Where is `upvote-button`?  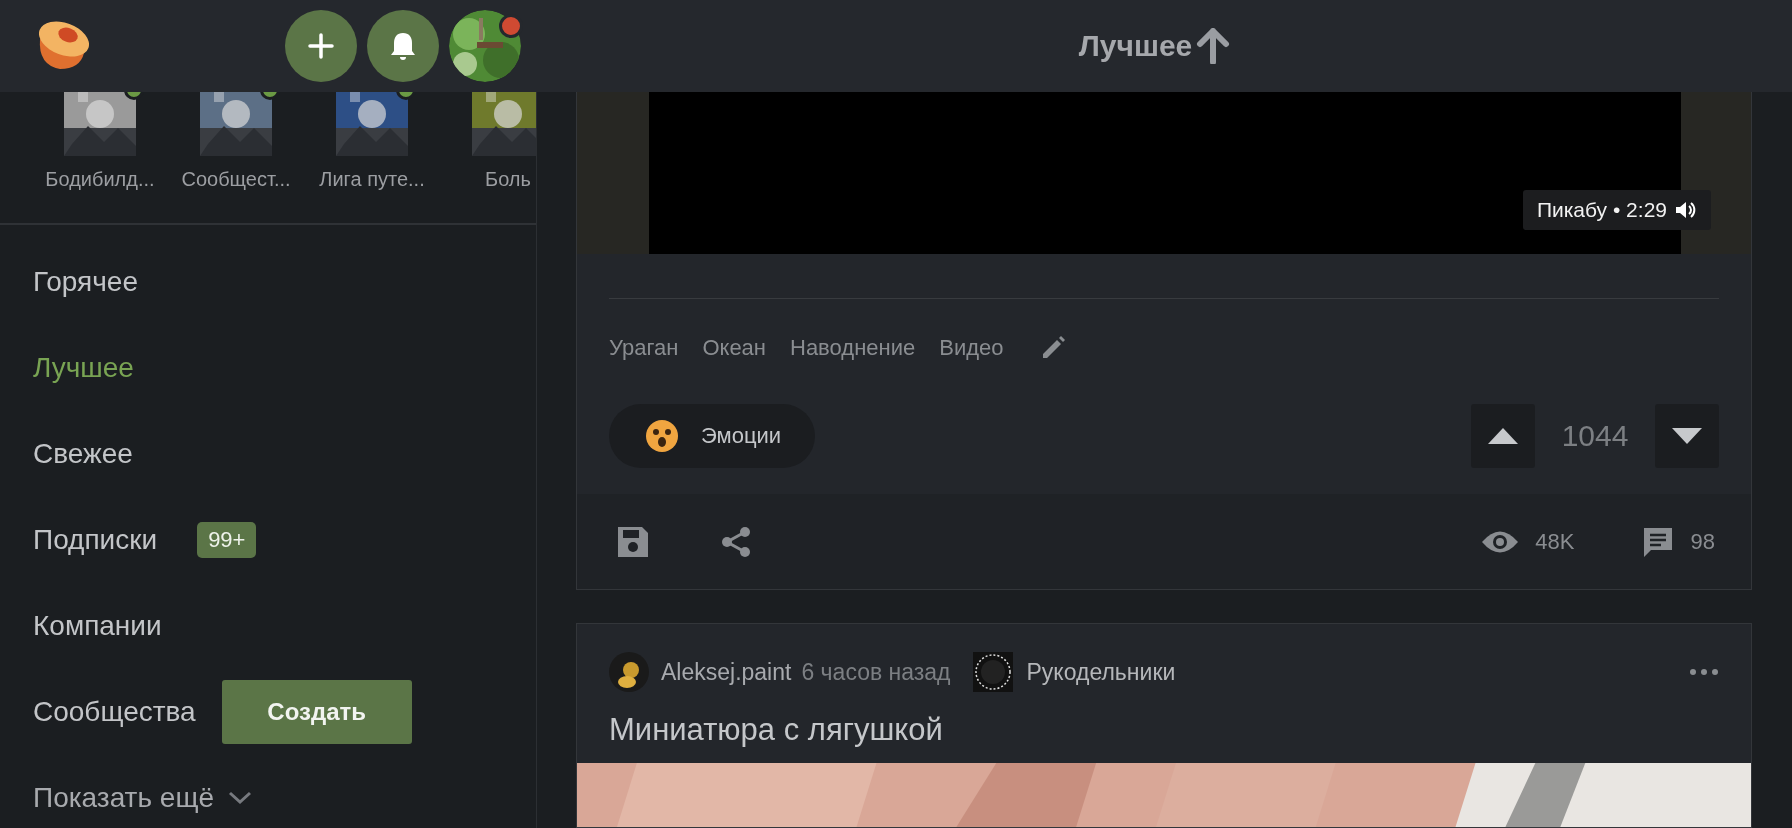 upvote-button is located at coordinates (1503, 436).